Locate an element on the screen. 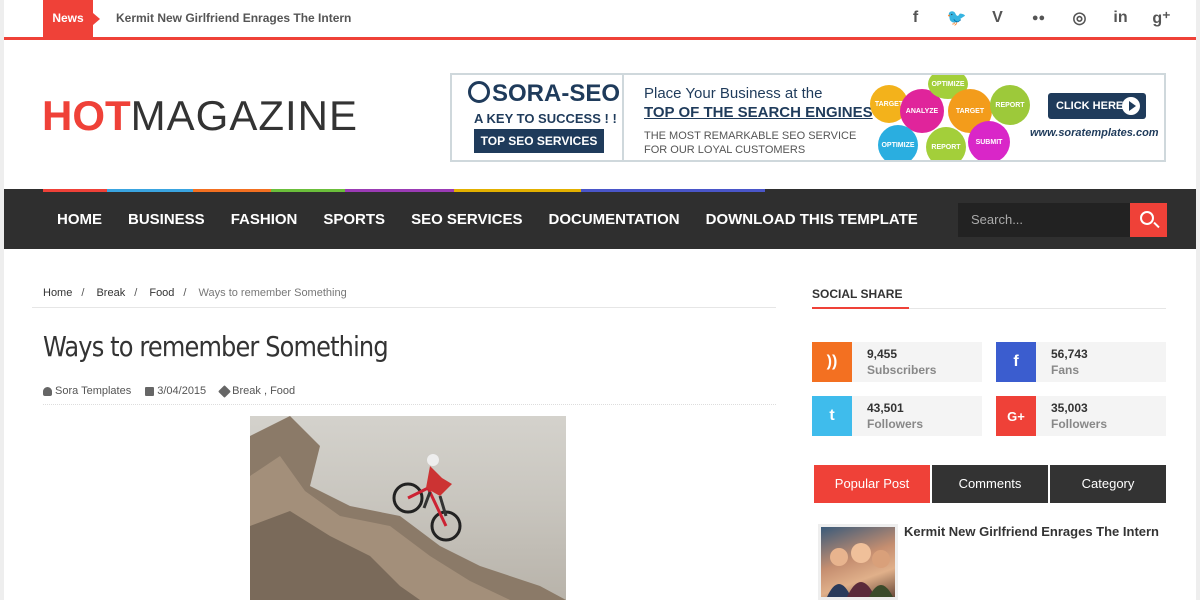 The height and width of the screenshot is (600, 1200). counter-twitter: t 43,501 Followers is located at coordinates (897, 416).